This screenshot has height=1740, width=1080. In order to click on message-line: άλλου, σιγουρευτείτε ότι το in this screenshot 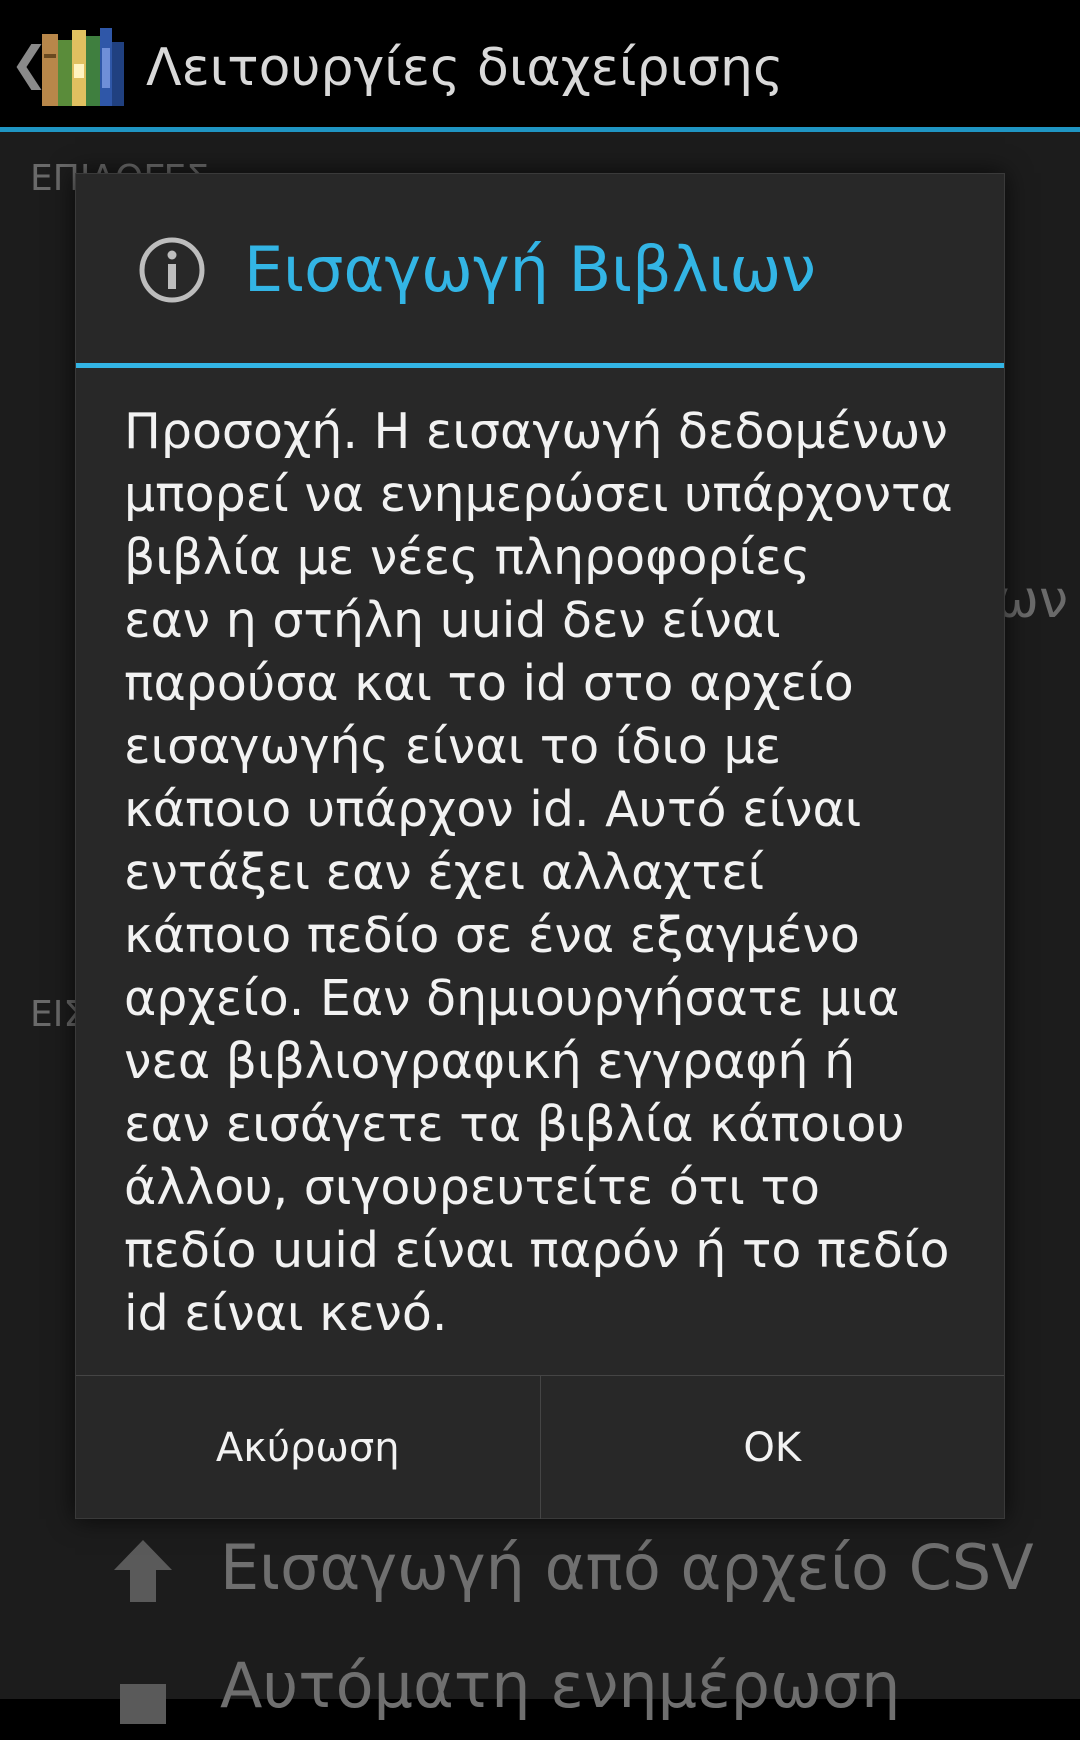, I will do `click(472, 1187)`.